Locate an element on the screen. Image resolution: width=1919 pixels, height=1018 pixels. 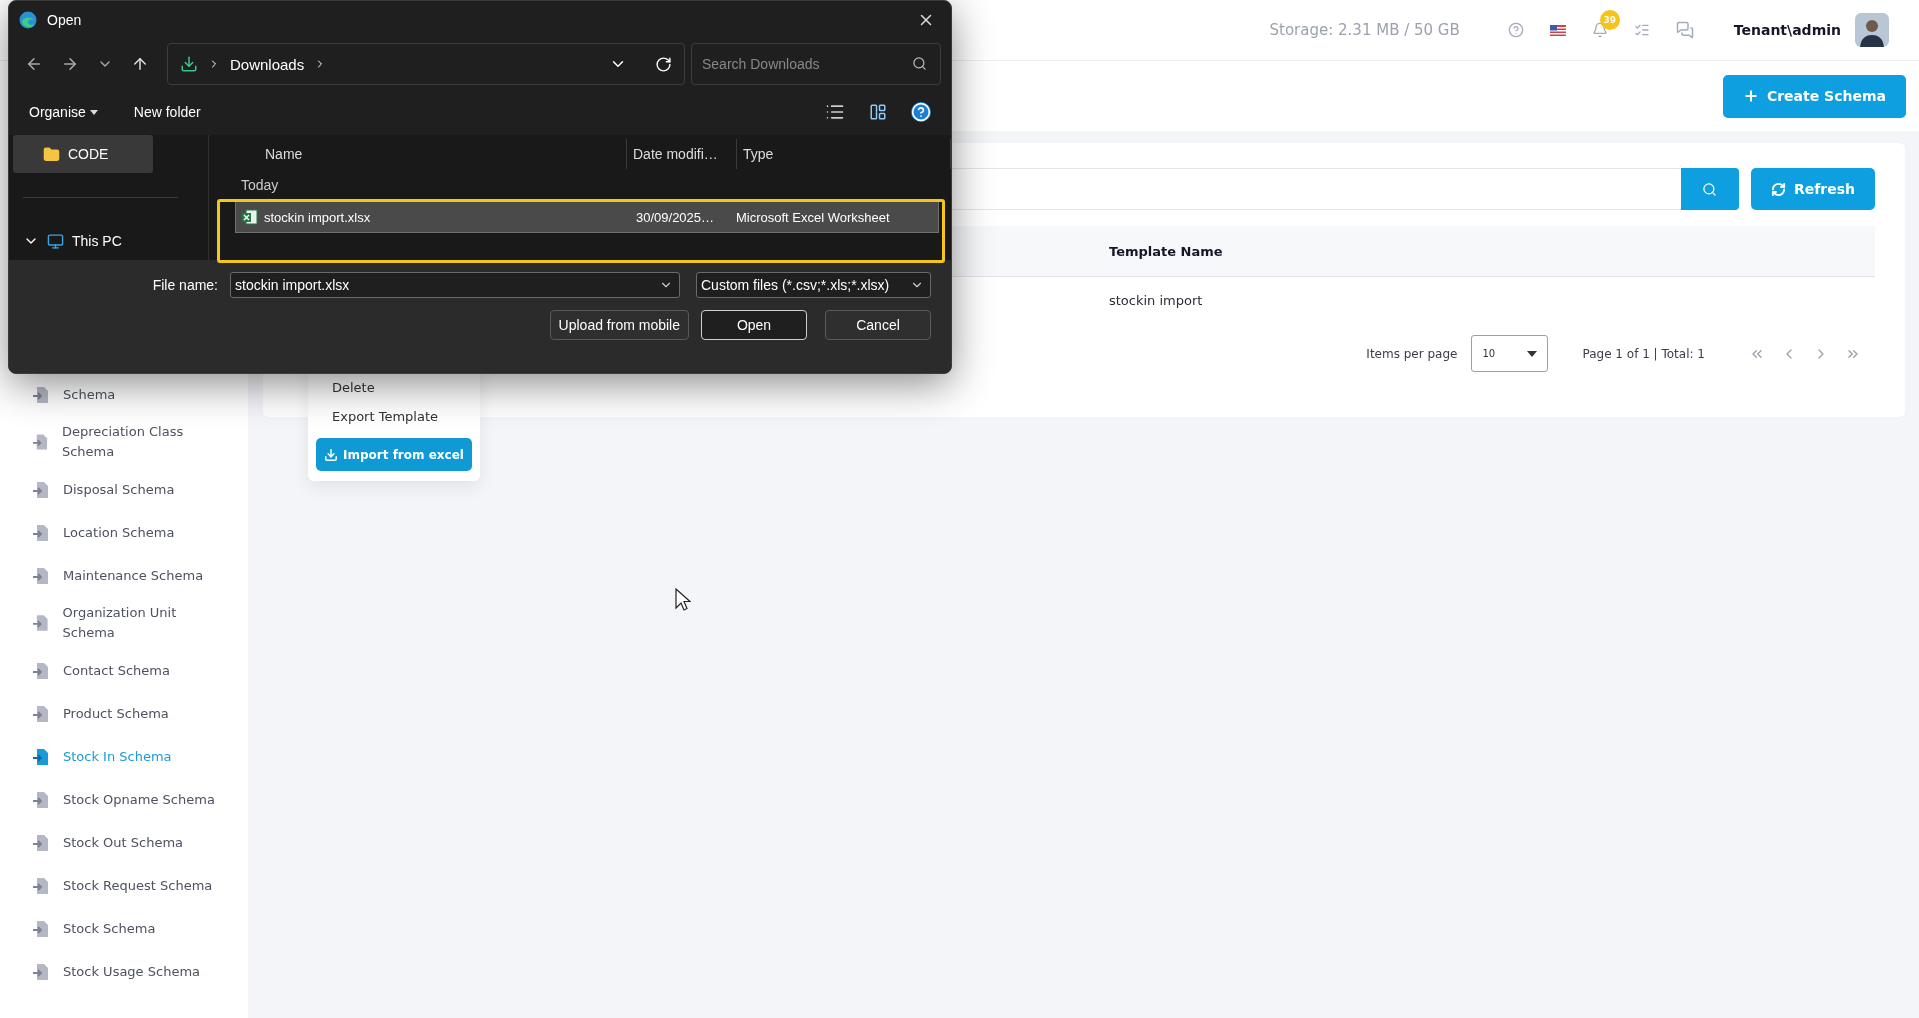
file-row: stockin import.xlsx 30/09/2025… Microsoft Excel Worksheet is located at coordinates (587, 217).